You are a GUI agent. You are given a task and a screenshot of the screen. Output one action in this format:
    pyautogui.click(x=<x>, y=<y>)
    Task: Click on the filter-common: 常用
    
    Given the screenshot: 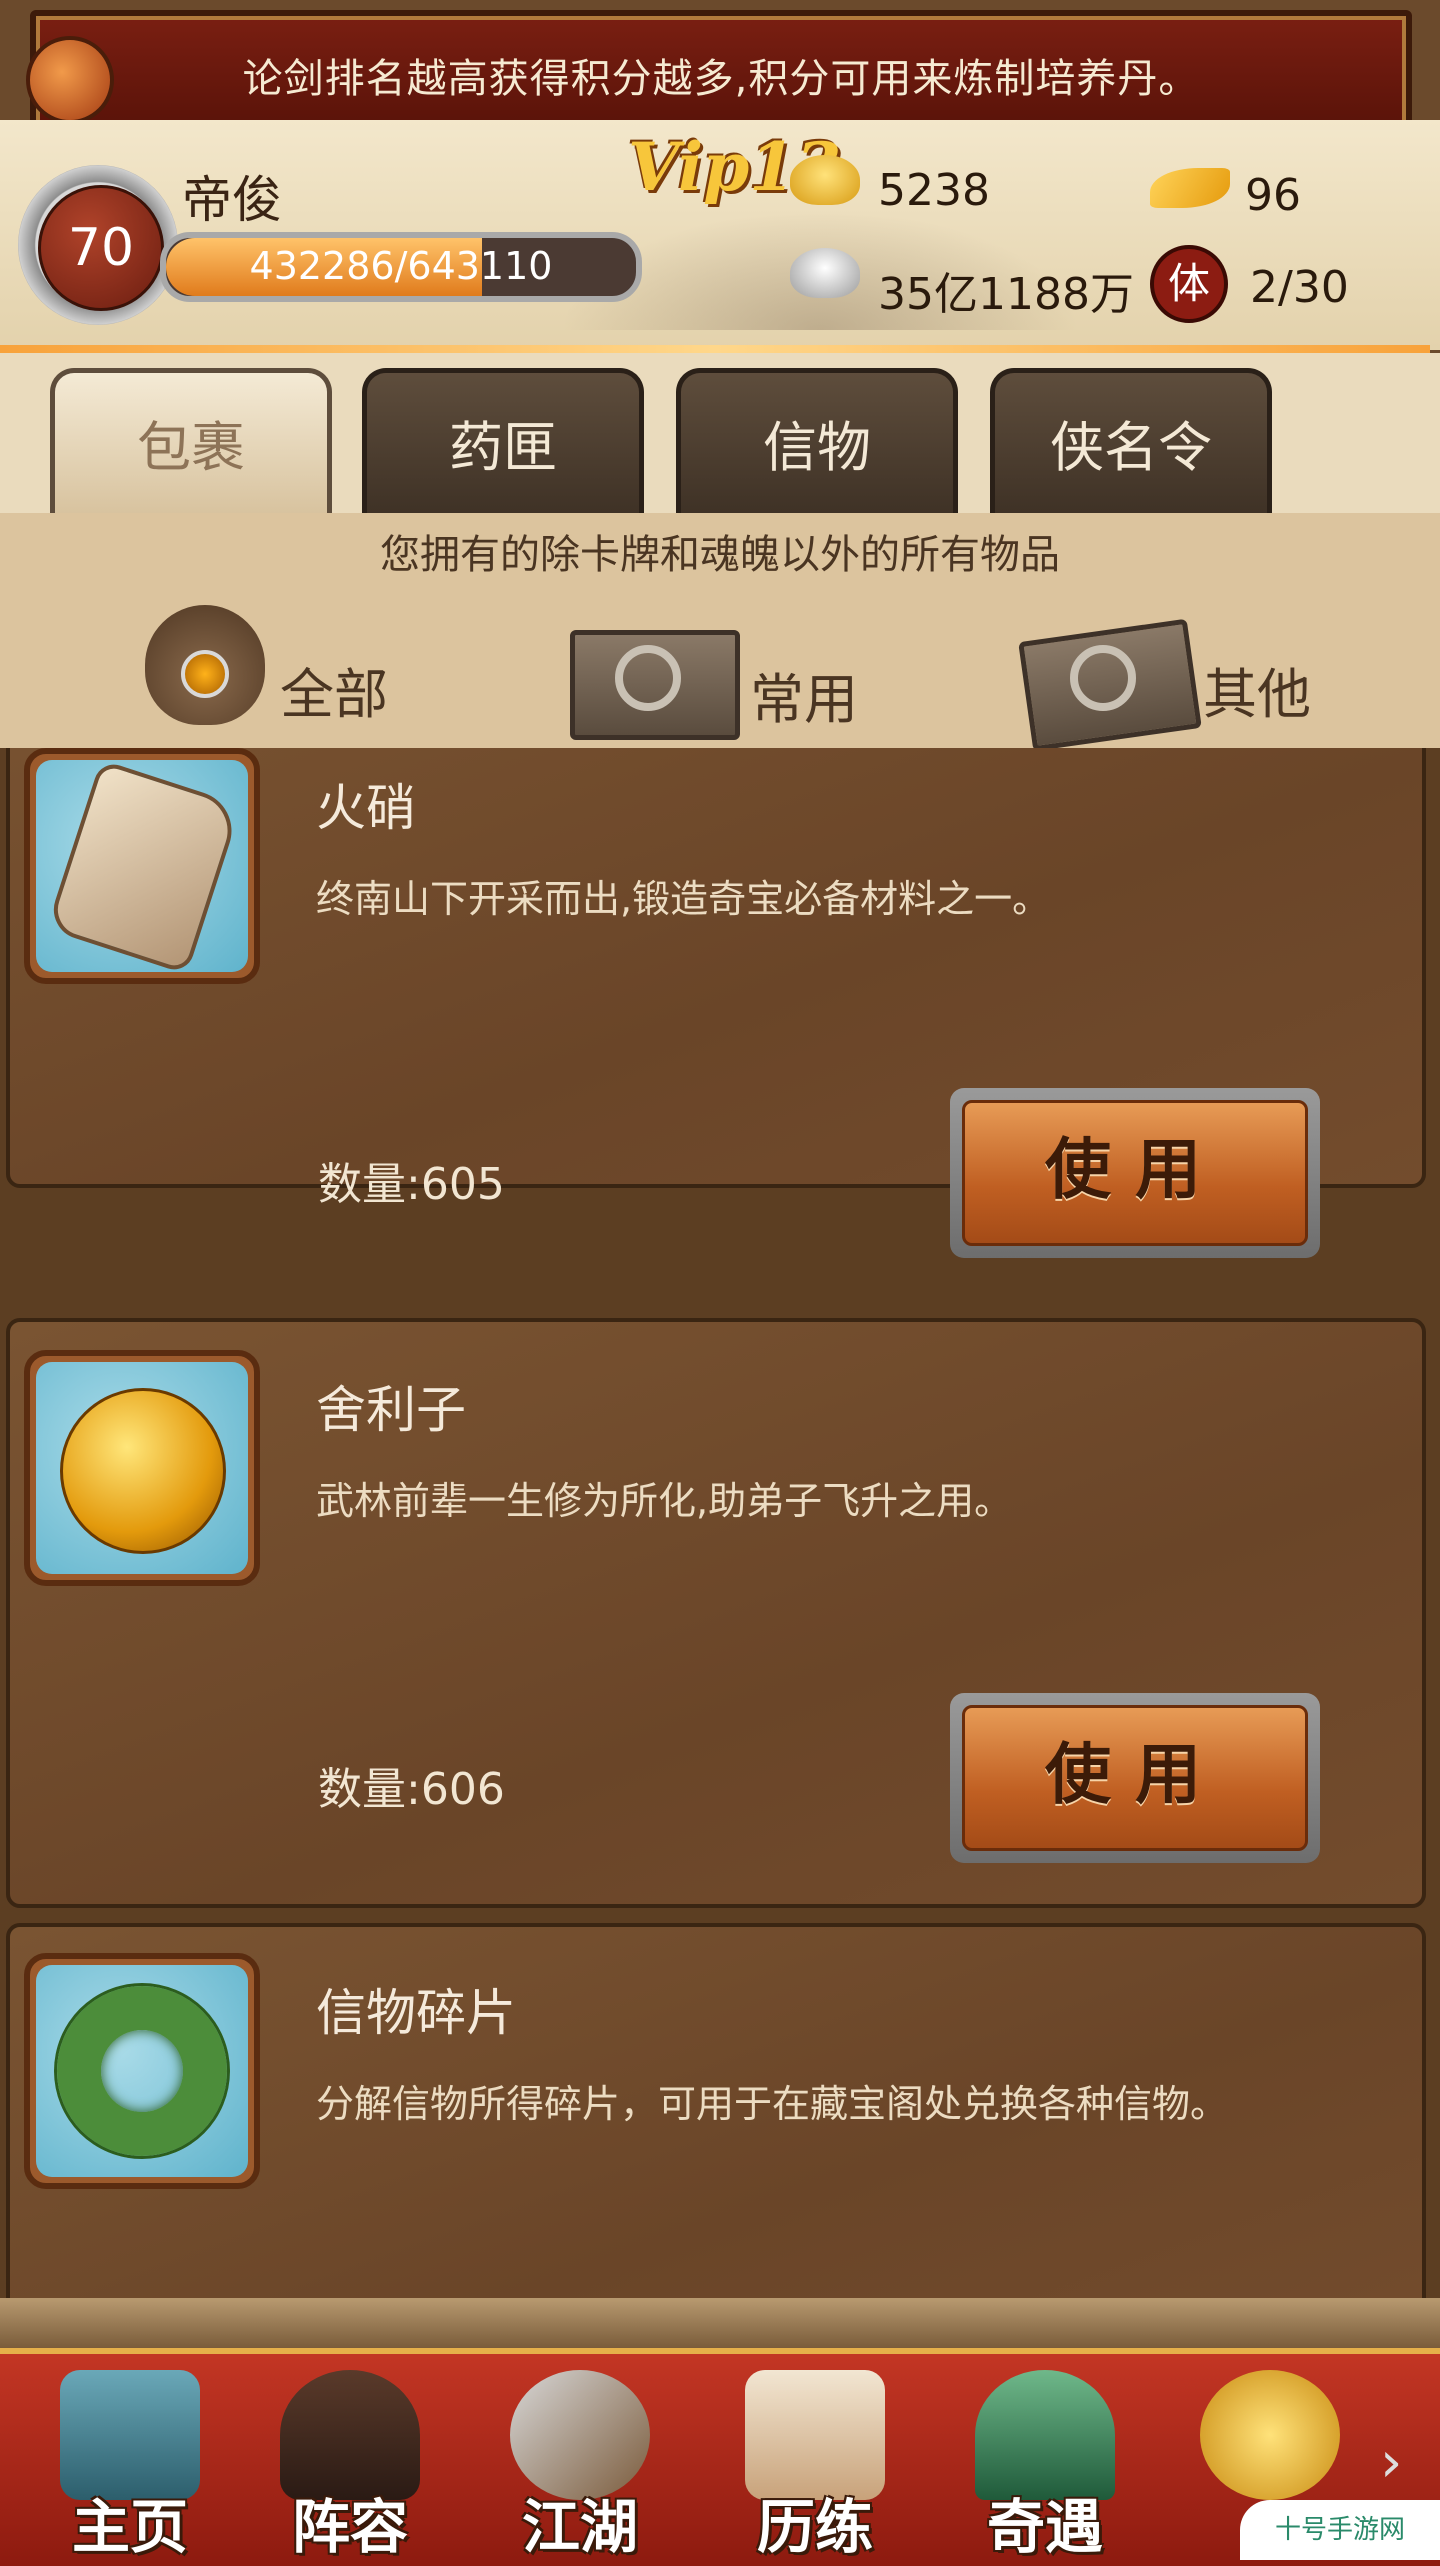 What is the action you would take?
    pyautogui.click(x=720, y=670)
    